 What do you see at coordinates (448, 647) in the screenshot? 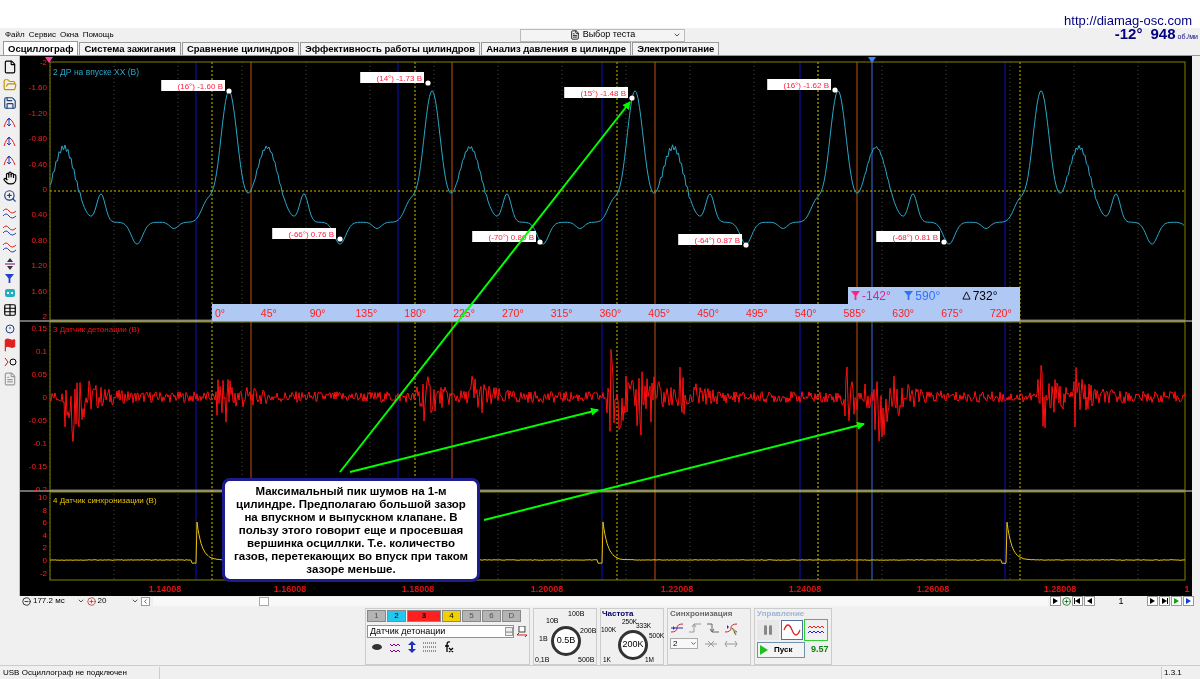
I see `function-icon` at bounding box center [448, 647].